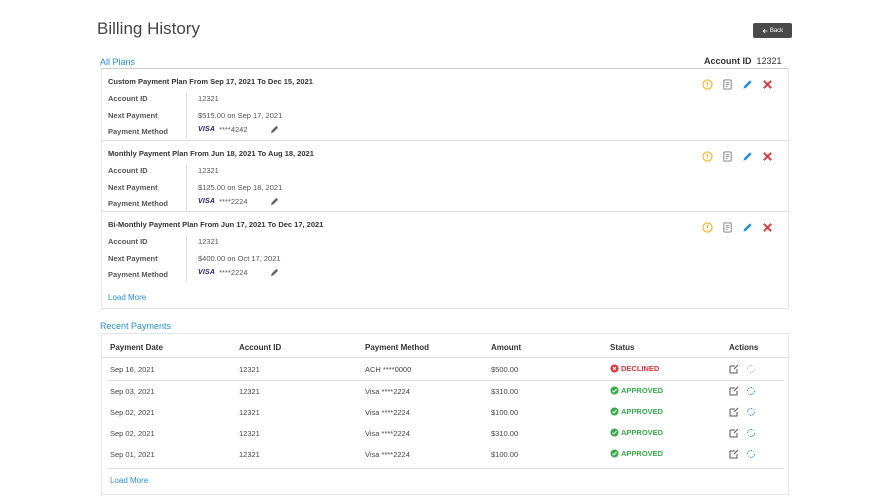 This screenshot has height=500, width=890. I want to click on cell-amount: $310.00, so click(505, 391).